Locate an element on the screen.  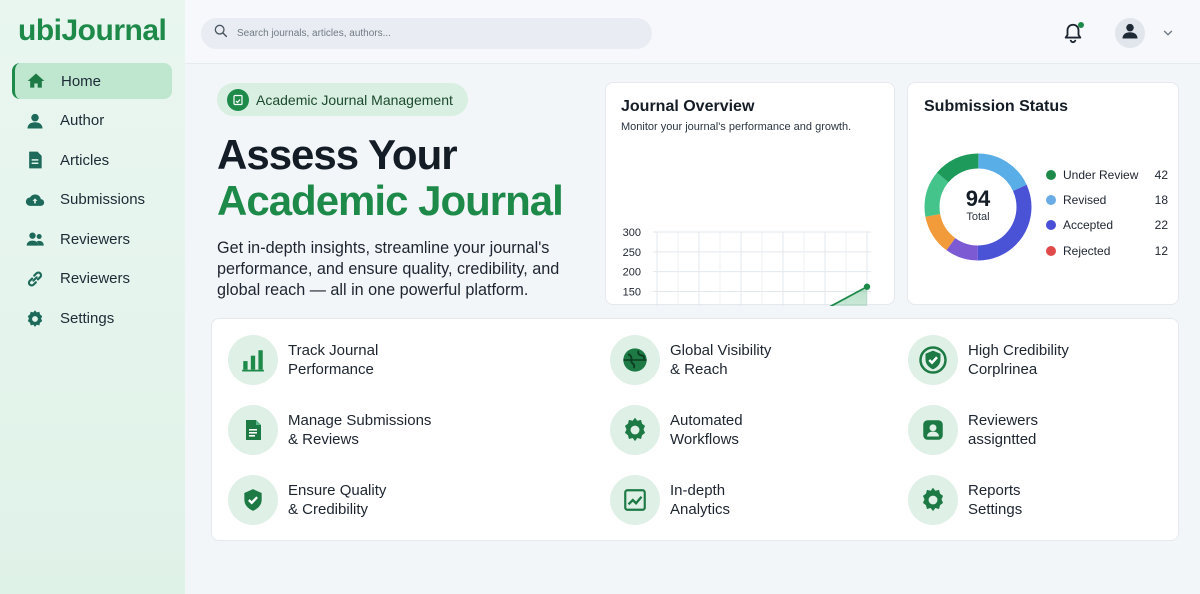
search-icon is located at coordinates (221, 33).